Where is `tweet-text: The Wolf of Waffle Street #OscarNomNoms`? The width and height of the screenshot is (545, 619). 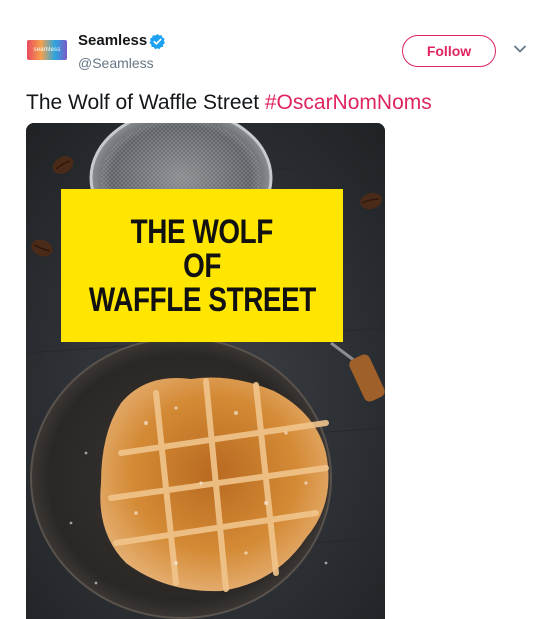 tweet-text: The Wolf of Waffle Street #OscarNomNoms is located at coordinates (229, 103).